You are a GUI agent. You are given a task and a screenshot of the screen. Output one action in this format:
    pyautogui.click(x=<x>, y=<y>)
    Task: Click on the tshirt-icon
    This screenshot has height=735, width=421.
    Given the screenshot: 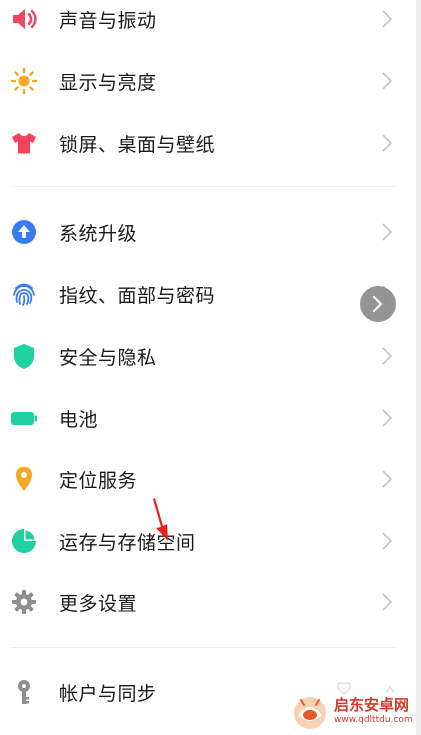 What is the action you would take?
    pyautogui.click(x=24, y=143)
    